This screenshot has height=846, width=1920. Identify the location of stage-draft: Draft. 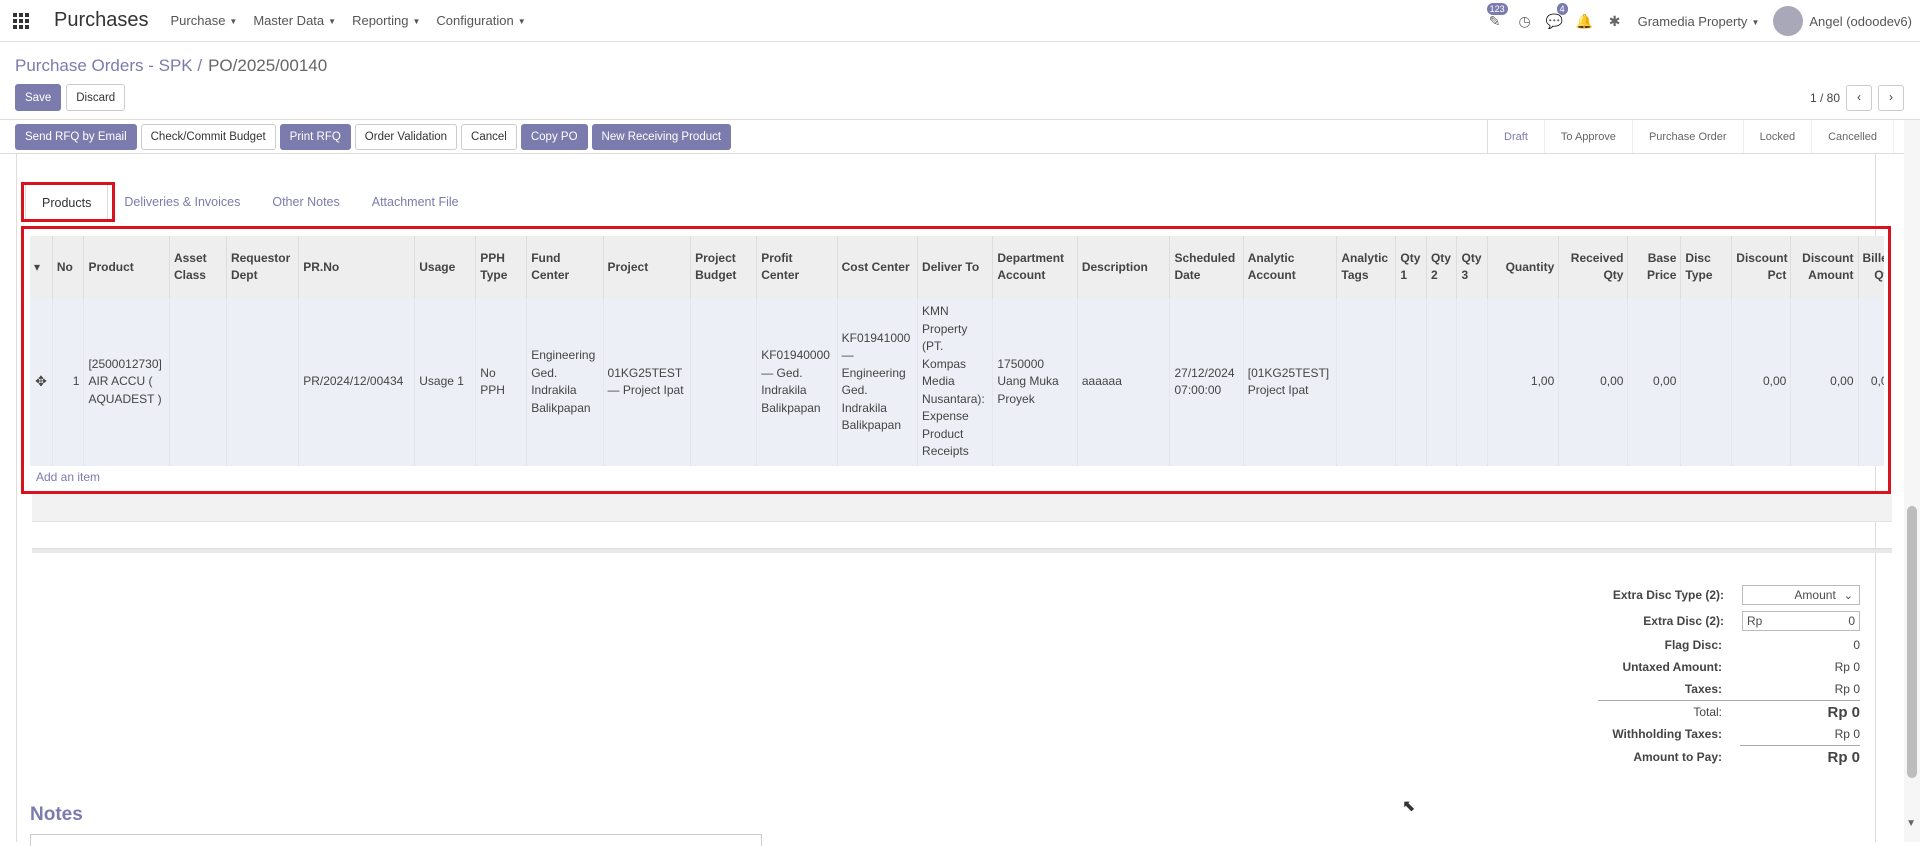
(1516, 136).